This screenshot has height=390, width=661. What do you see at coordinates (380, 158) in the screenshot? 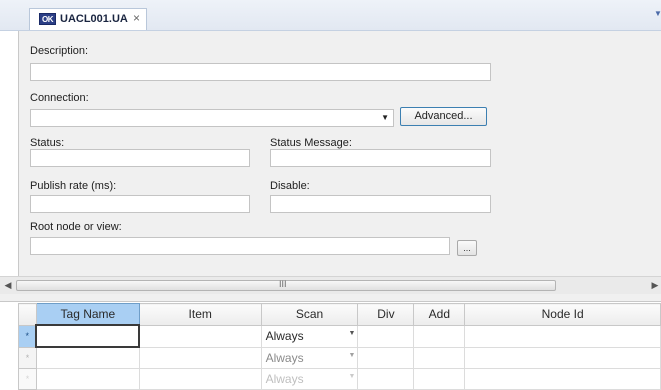
I see `status-message-field` at bounding box center [380, 158].